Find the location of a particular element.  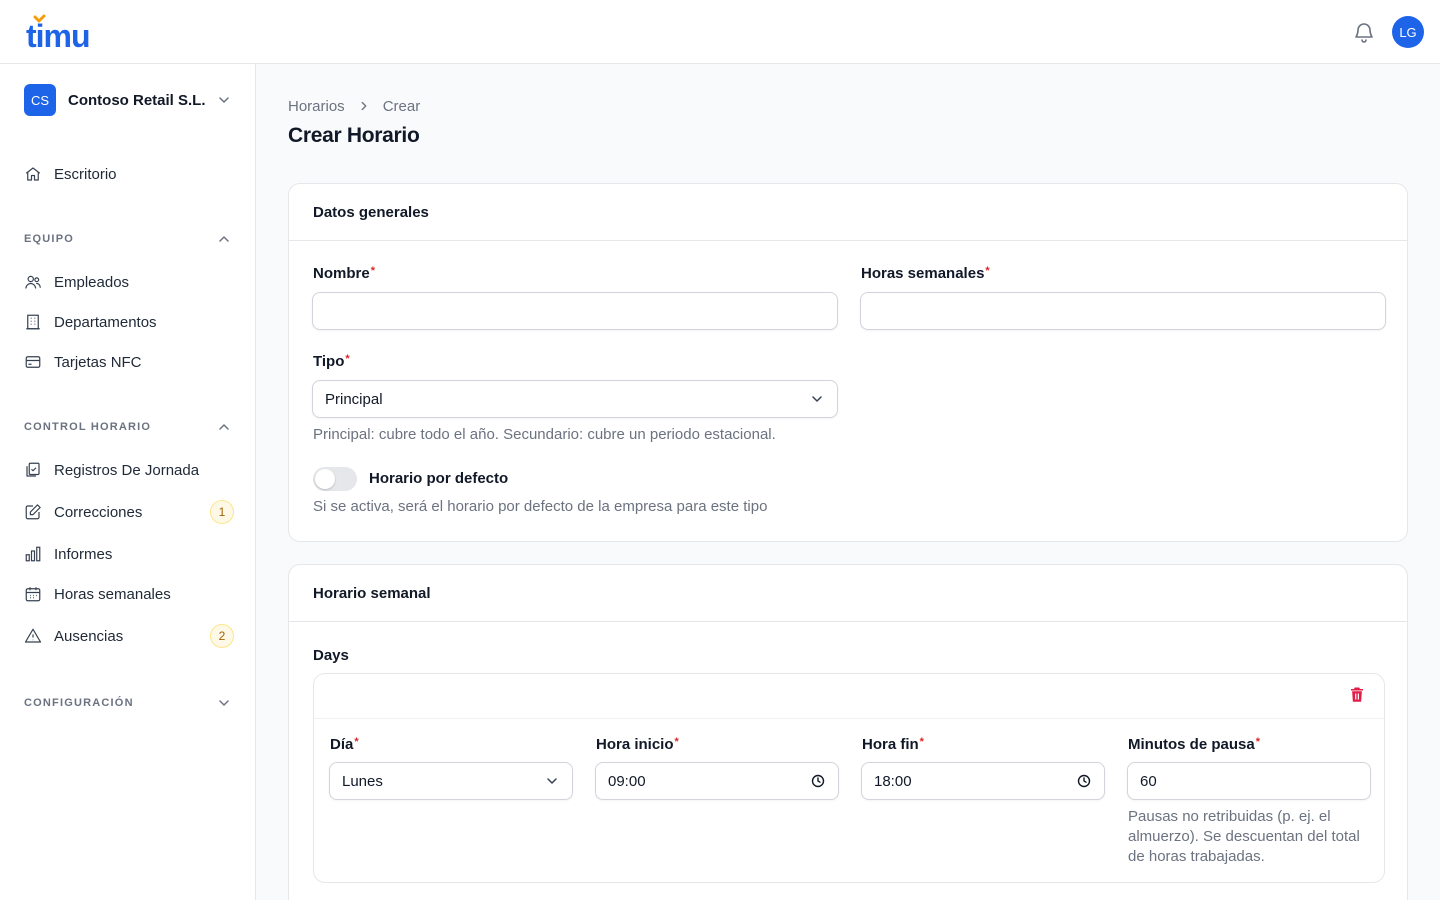

tipo-label: Tipo* is located at coordinates (331, 361).